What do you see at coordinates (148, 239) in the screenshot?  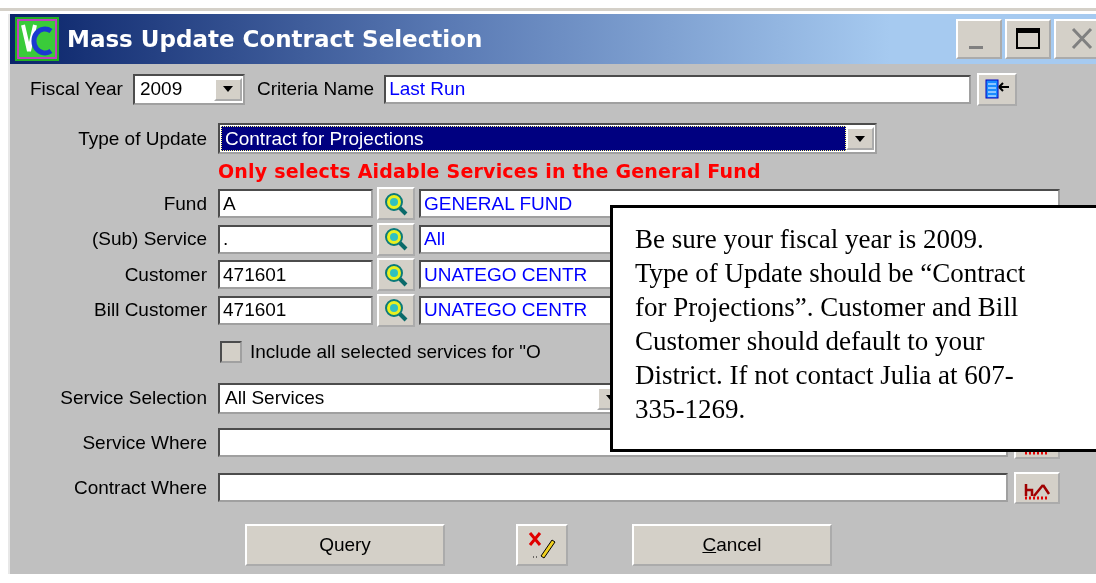 I see `field-label: (Sub) Service` at bounding box center [148, 239].